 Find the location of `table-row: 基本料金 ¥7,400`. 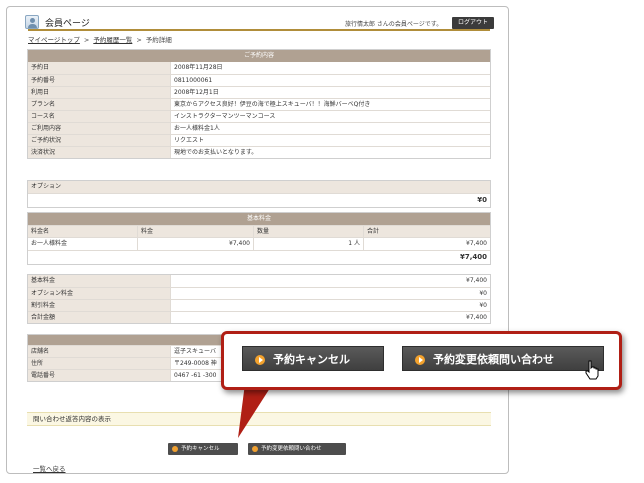

table-row: 基本料金 ¥7,400 is located at coordinates (259, 281).